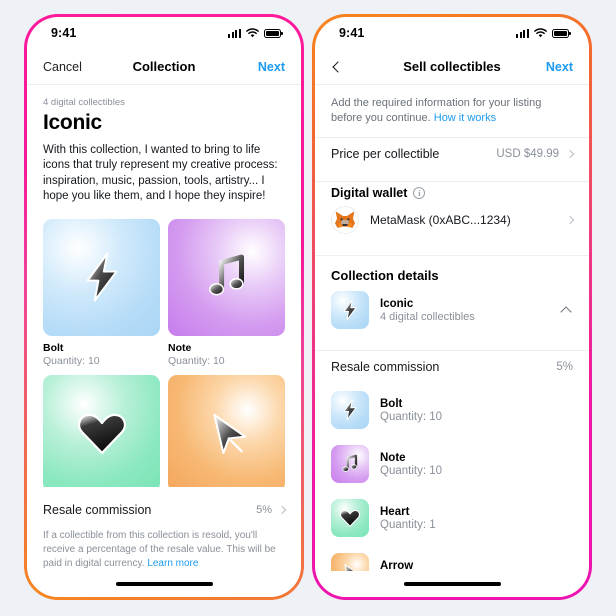 Image resolution: width=616 pixels, height=616 pixels. What do you see at coordinates (527, 154) in the screenshot?
I see `price-value: USD $49.99` at bounding box center [527, 154].